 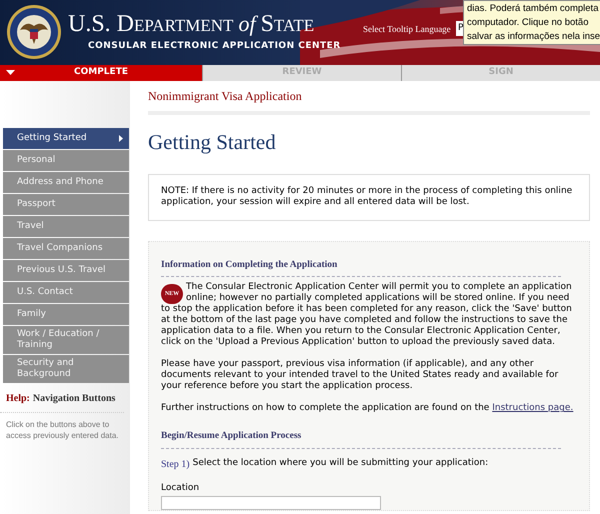 What do you see at coordinates (247, 24) in the screenshot?
I see `department-title-of: of` at bounding box center [247, 24].